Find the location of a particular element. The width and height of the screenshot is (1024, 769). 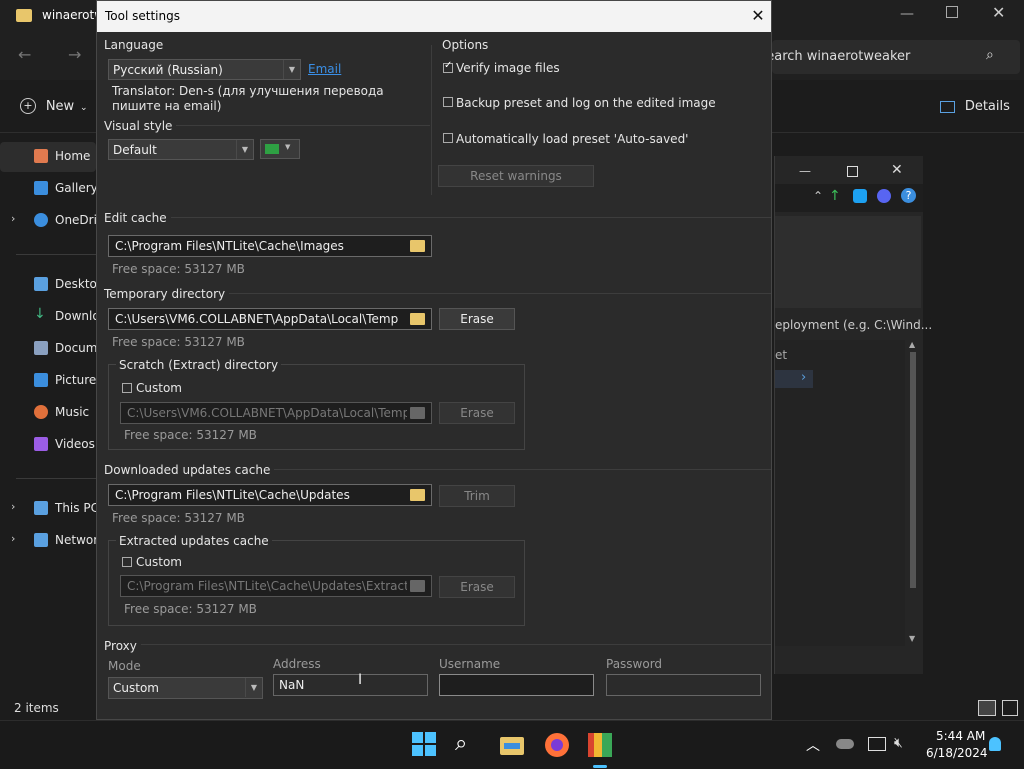

sidebar-item-network: › Network is located at coordinates (52, 541).